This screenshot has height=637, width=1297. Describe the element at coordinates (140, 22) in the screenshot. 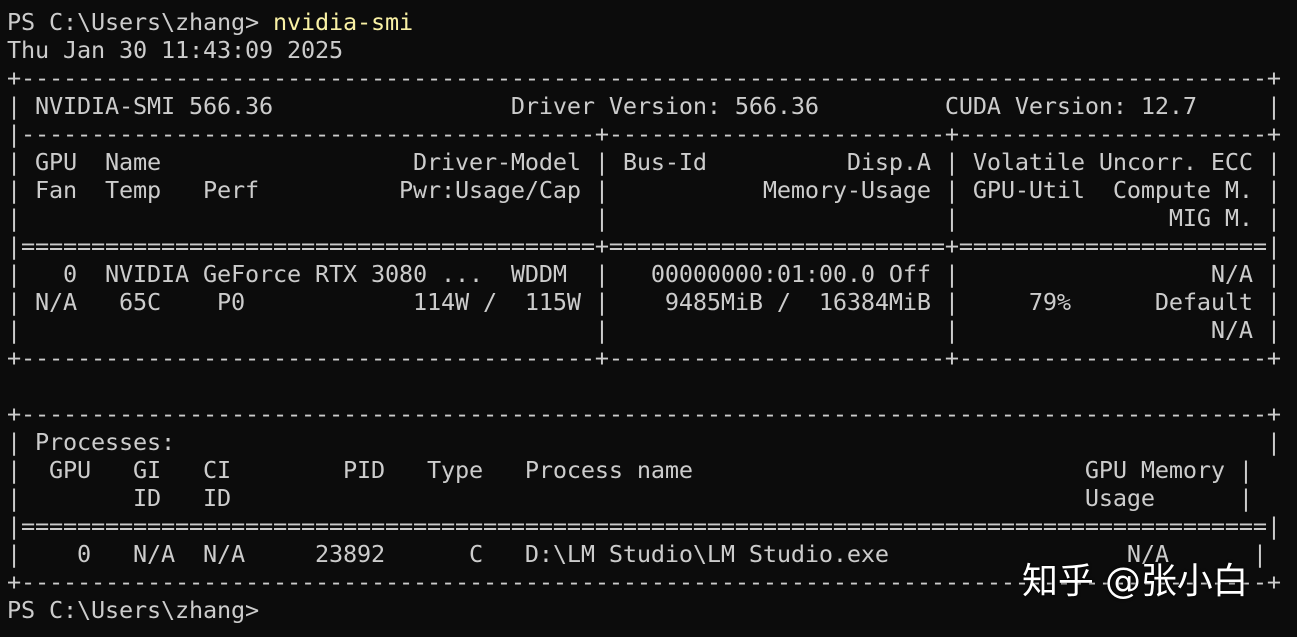

I see `prompt-text: PS C:\Users\zhang>` at that location.